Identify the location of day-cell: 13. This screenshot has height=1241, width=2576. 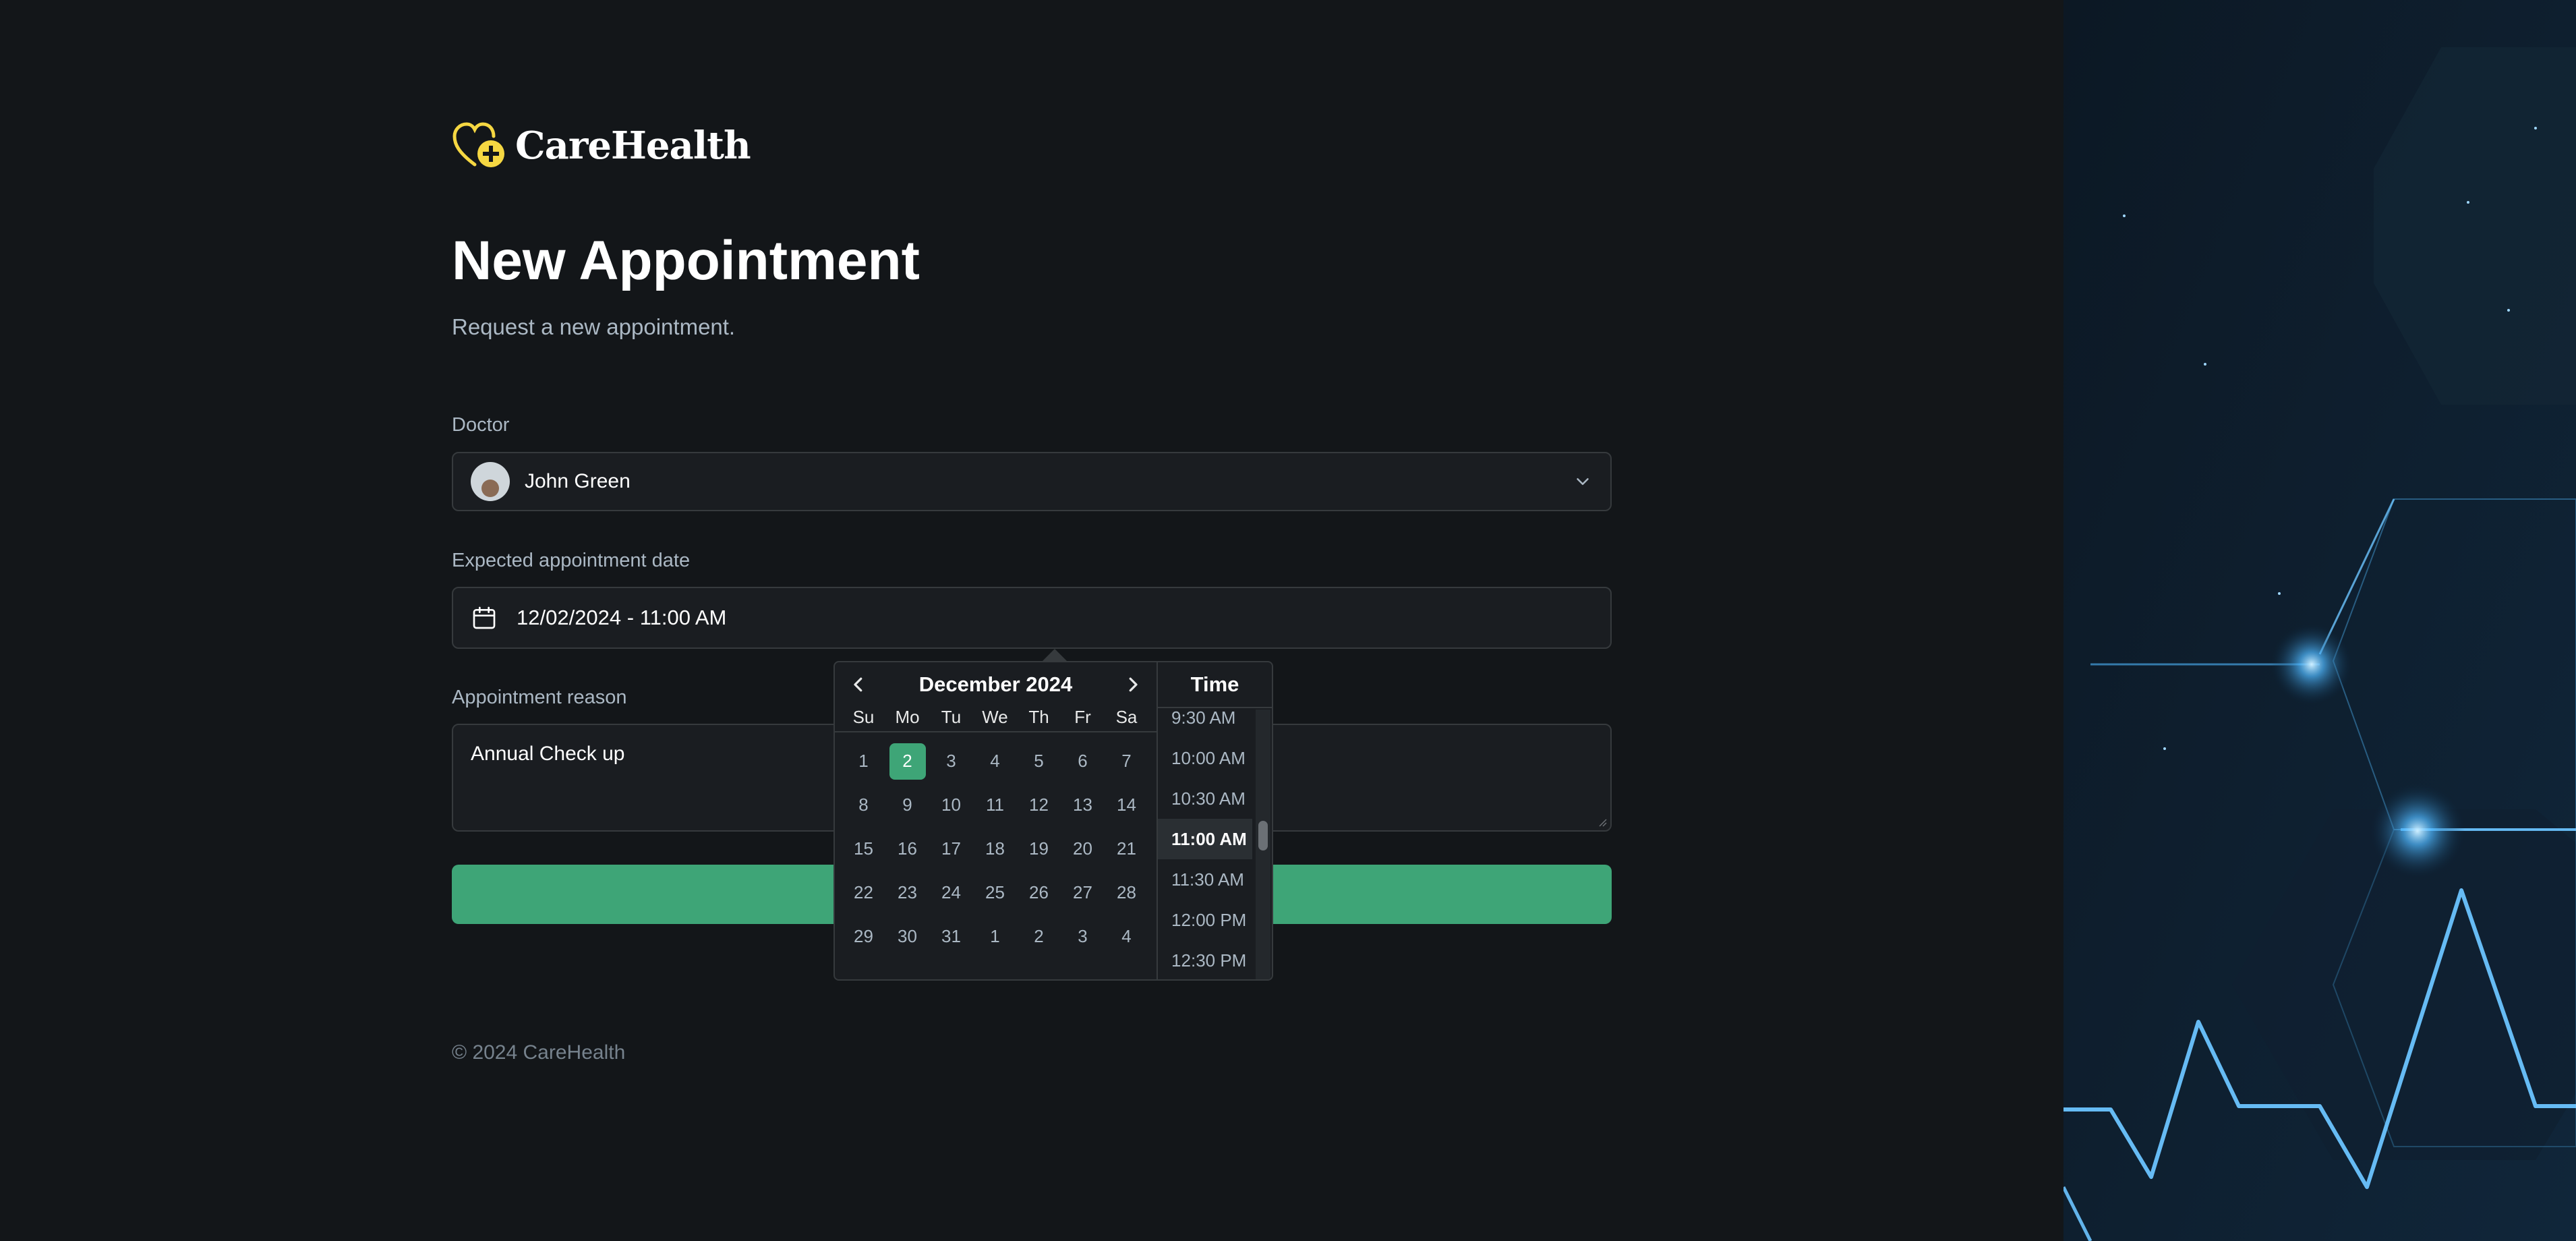
(1083, 805).